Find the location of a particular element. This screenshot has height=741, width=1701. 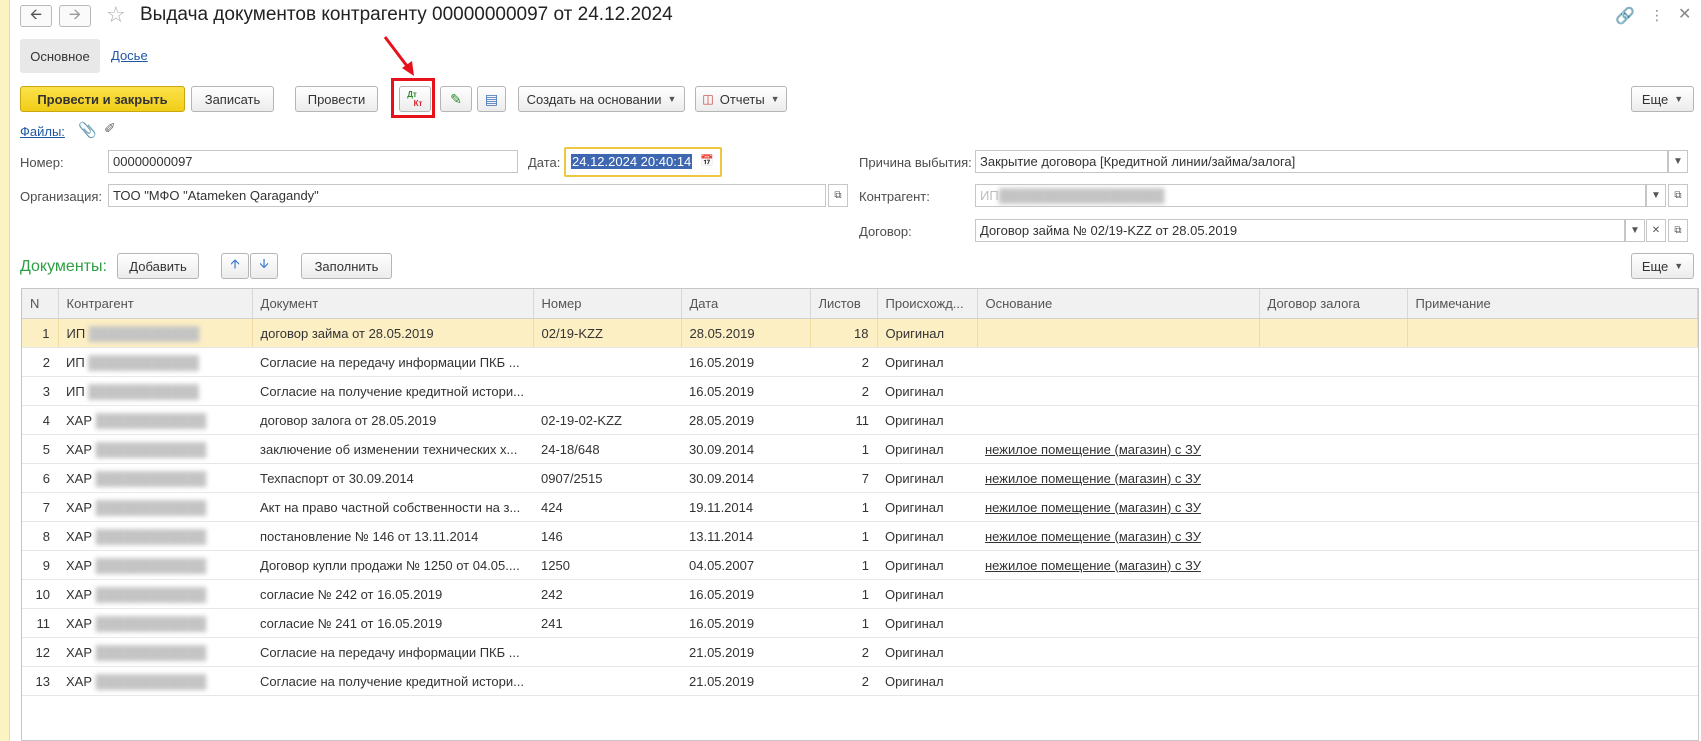

reports-button: ◫ Отчеты ▼ is located at coordinates (741, 99).